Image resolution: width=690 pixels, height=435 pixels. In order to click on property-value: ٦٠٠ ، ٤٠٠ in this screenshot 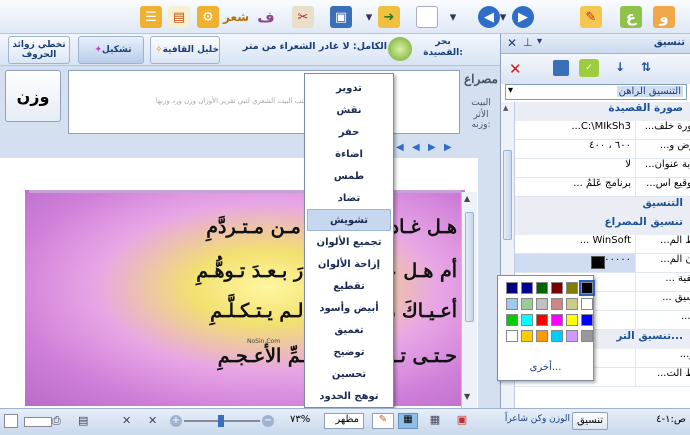, I will do `click(575, 149)`.